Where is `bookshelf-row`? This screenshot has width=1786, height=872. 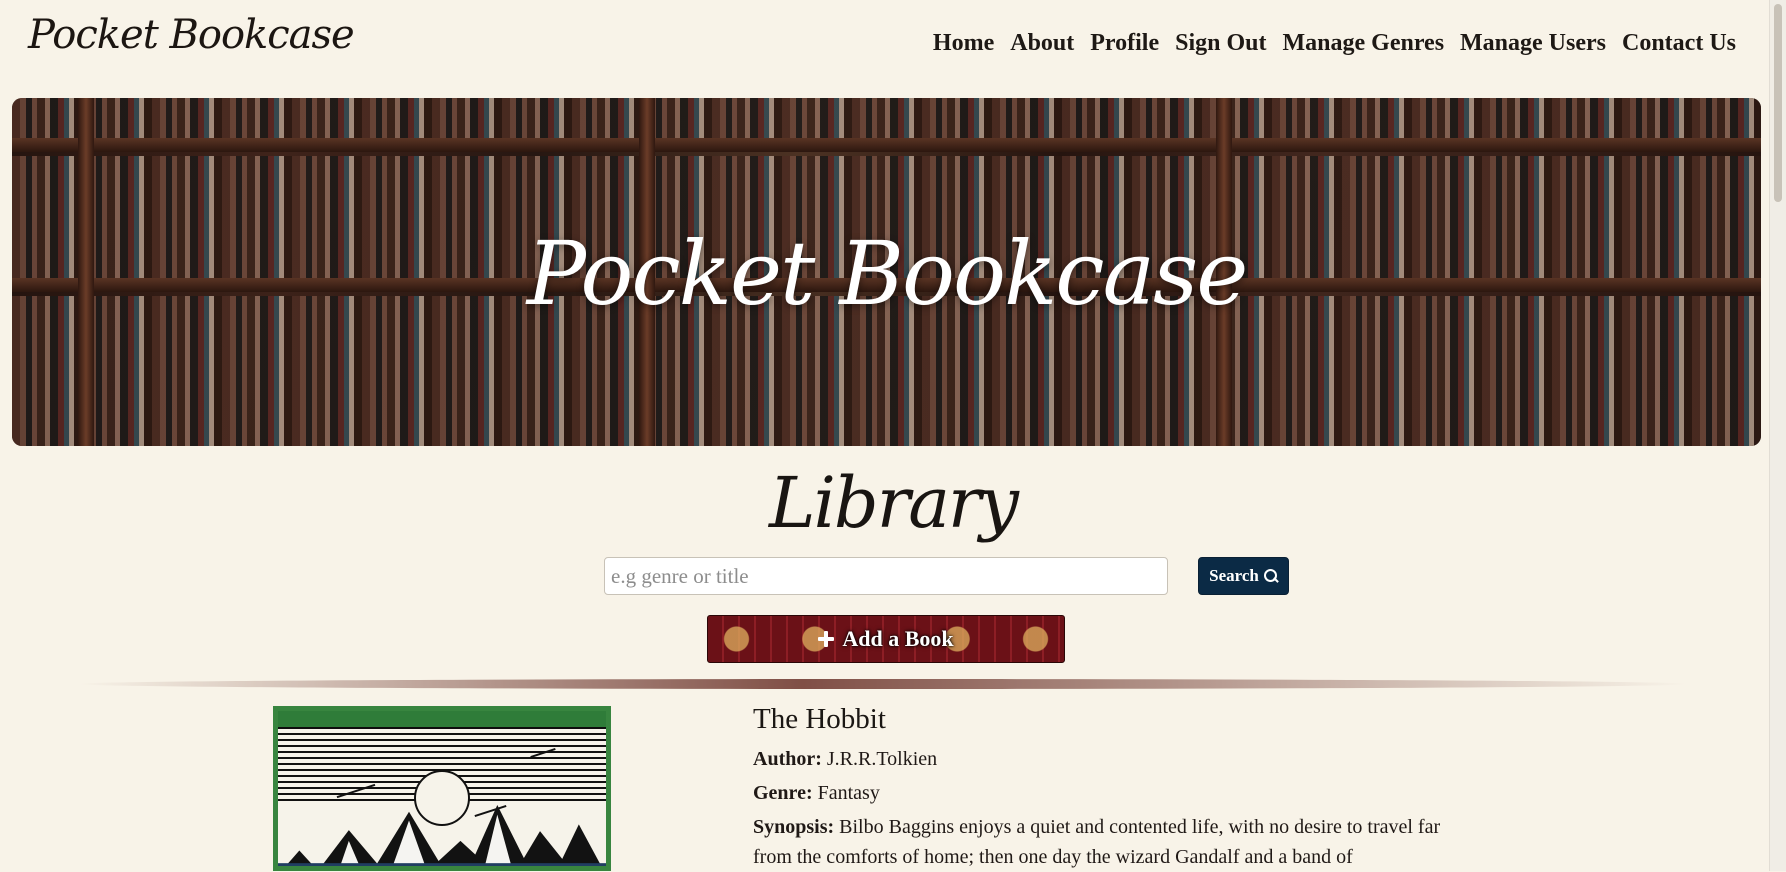
bookshelf-row is located at coordinates (886, 118).